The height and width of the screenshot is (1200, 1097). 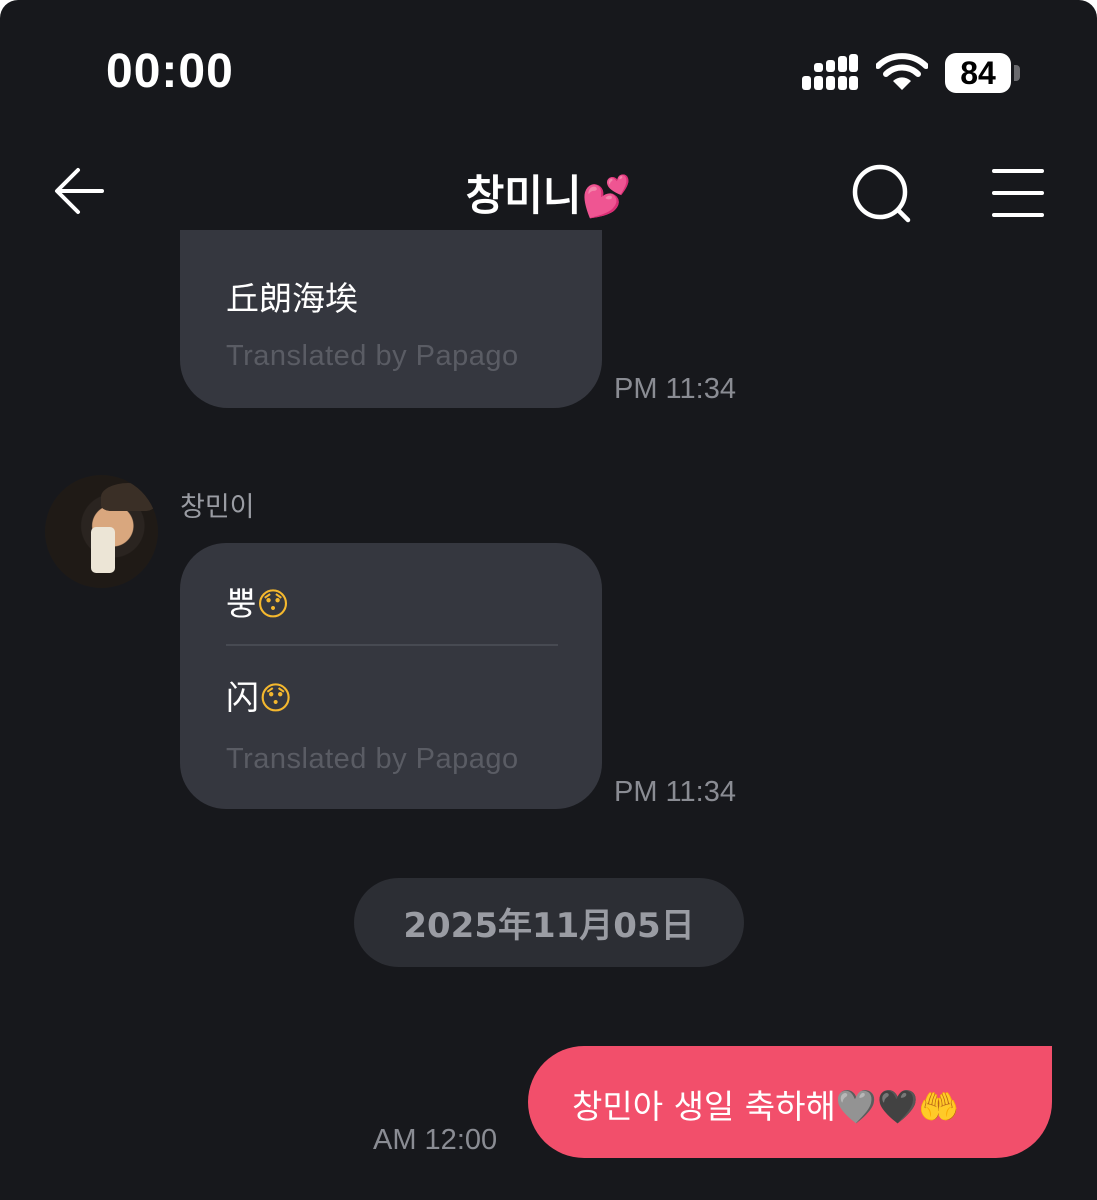 What do you see at coordinates (856, 1106) in the screenshot?
I see `grey-heart-icon: 🩶` at bounding box center [856, 1106].